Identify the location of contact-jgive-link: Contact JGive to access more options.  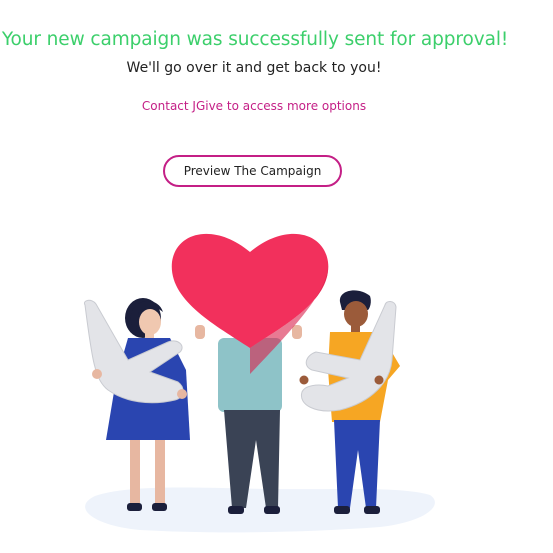
(254, 106).